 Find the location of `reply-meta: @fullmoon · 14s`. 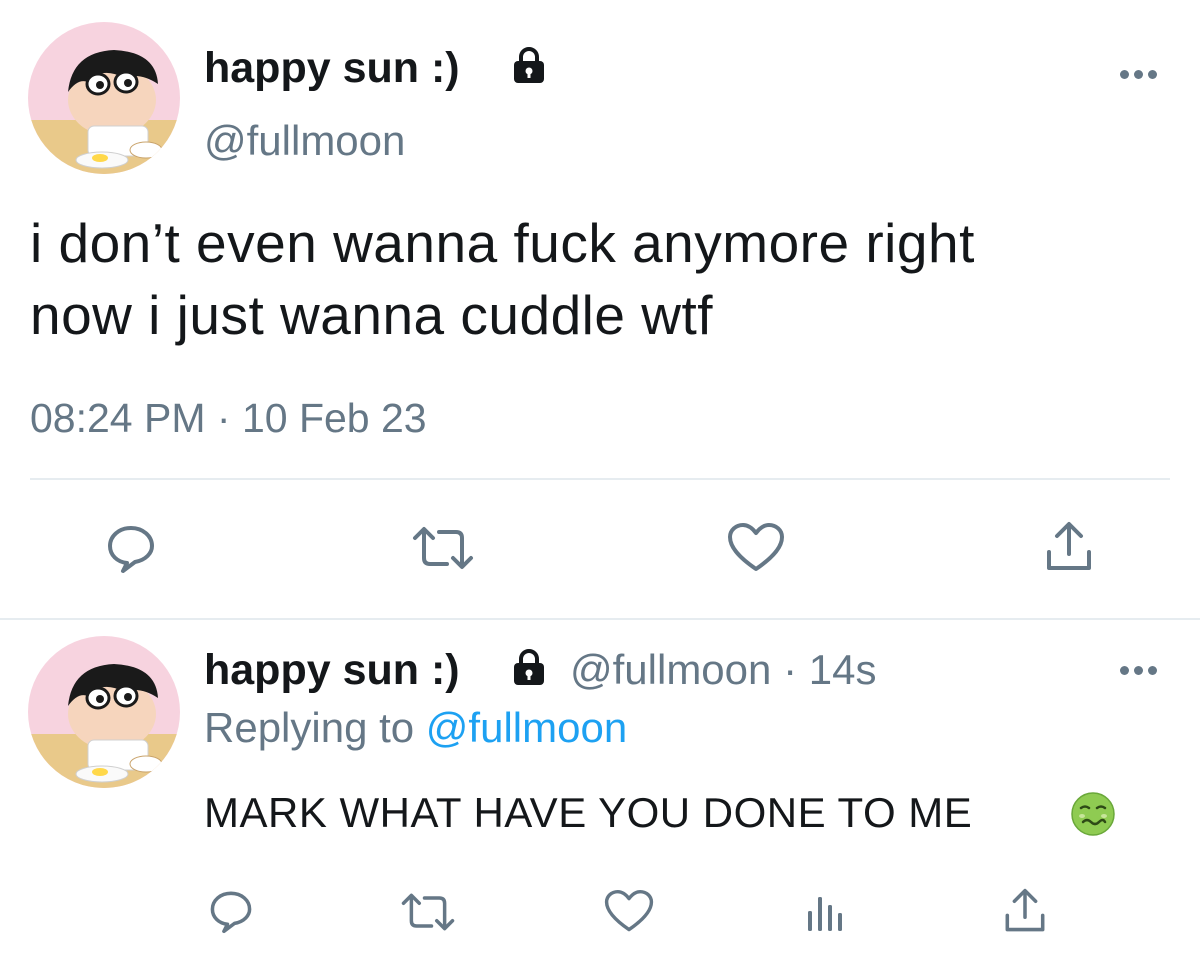

reply-meta: @fullmoon · 14s is located at coordinates (723, 670).